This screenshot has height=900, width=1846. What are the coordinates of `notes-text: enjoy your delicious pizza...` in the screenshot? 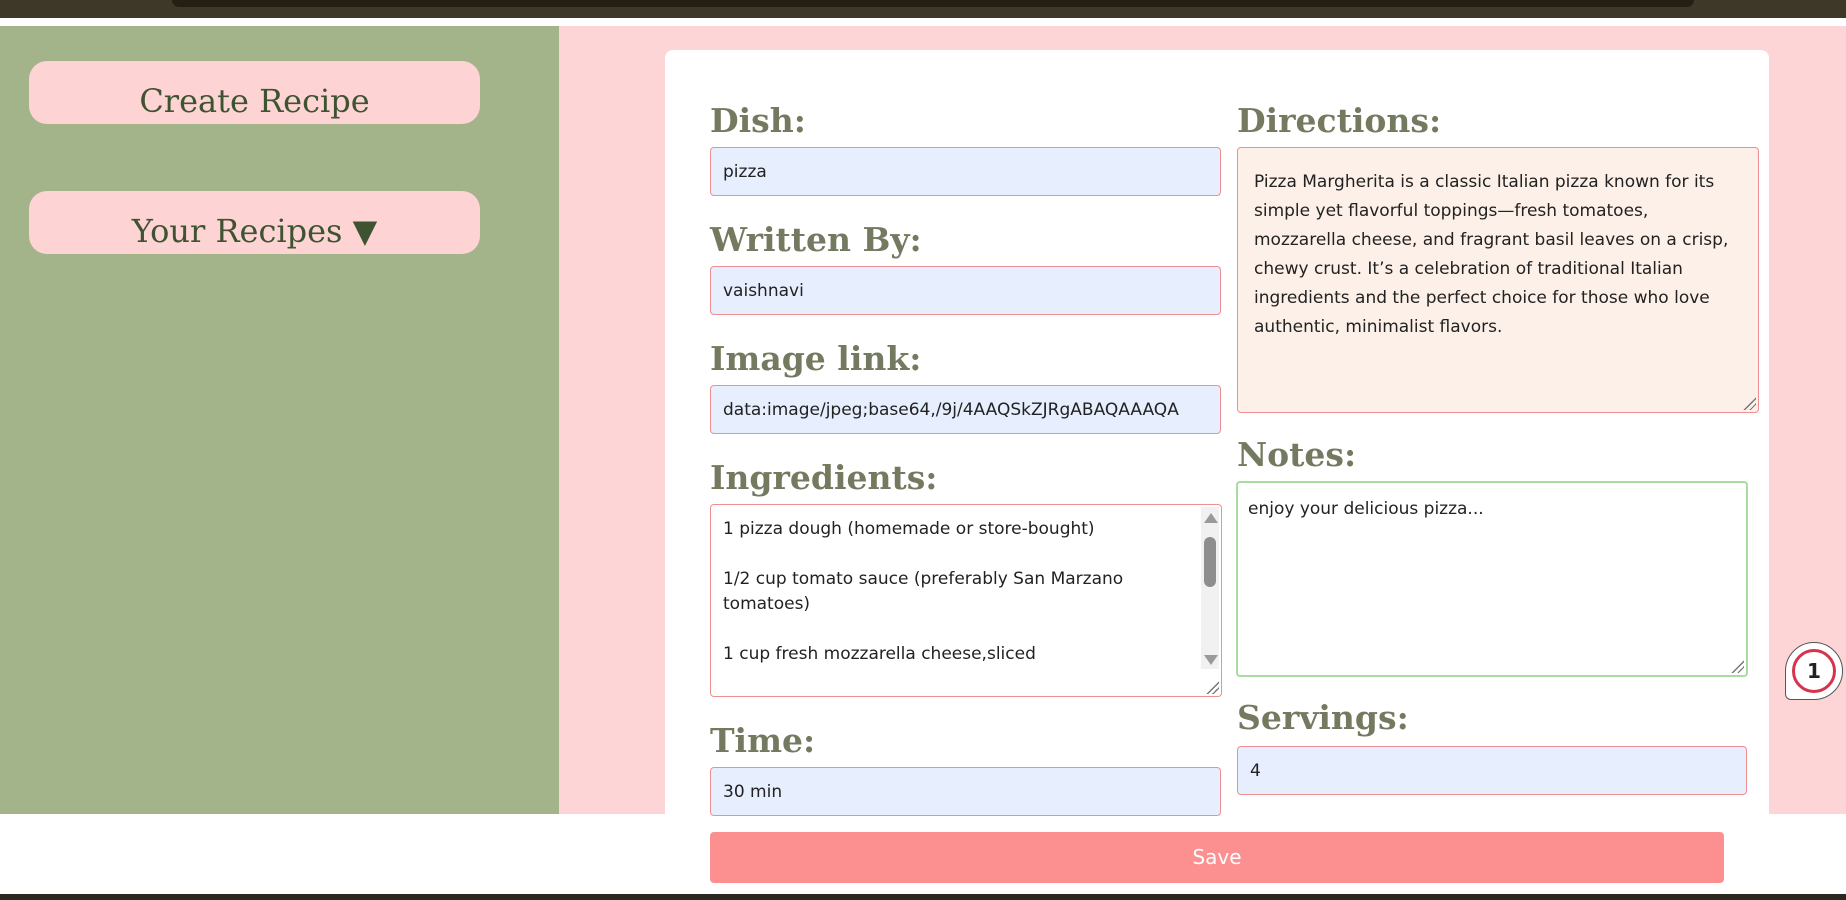 It's located at (1366, 509).